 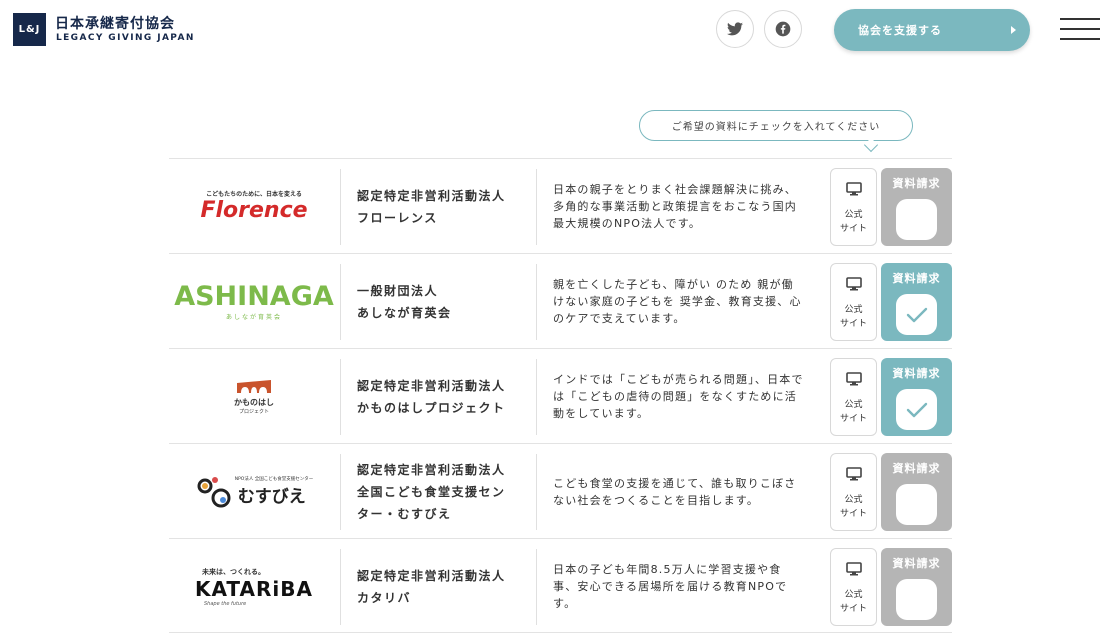 What do you see at coordinates (115, 23) in the screenshot?
I see `site-logo-title-ja: 日本承継寄付協会` at bounding box center [115, 23].